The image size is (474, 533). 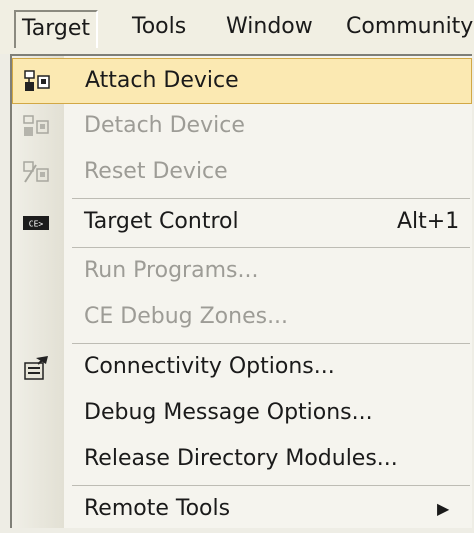 I want to click on menu-bar: Target Tools Window Community, so click(x=237, y=27).